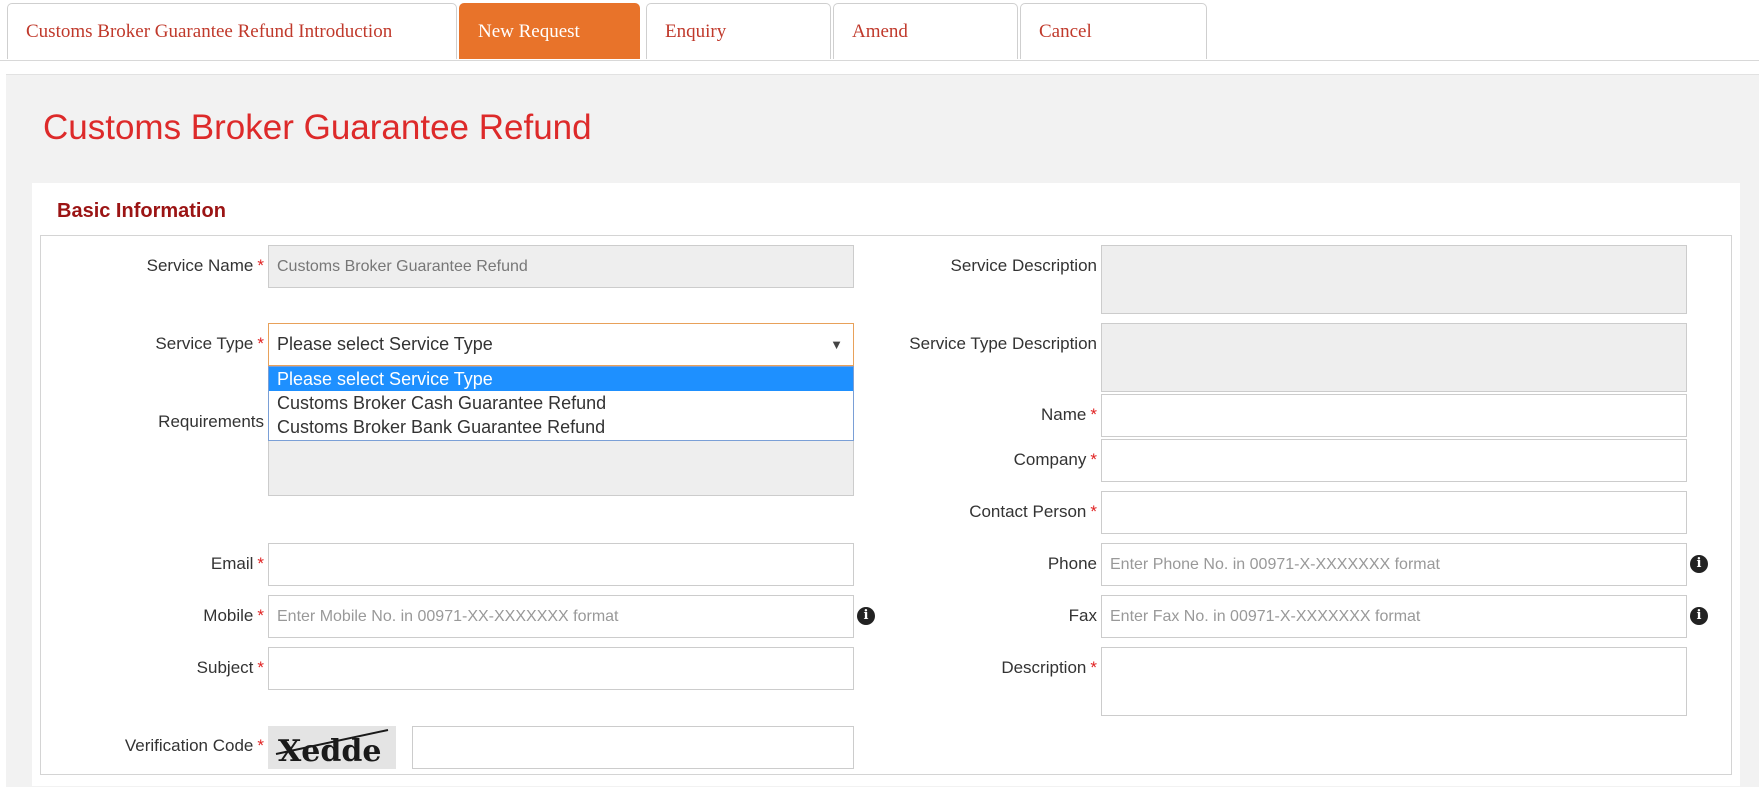 Image resolution: width=1759 pixels, height=787 pixels. What do you see at coordinates (561, 379) in the screenshot?
I see `service-type-option: Please select Service Type` at bounding box center [561, 379].